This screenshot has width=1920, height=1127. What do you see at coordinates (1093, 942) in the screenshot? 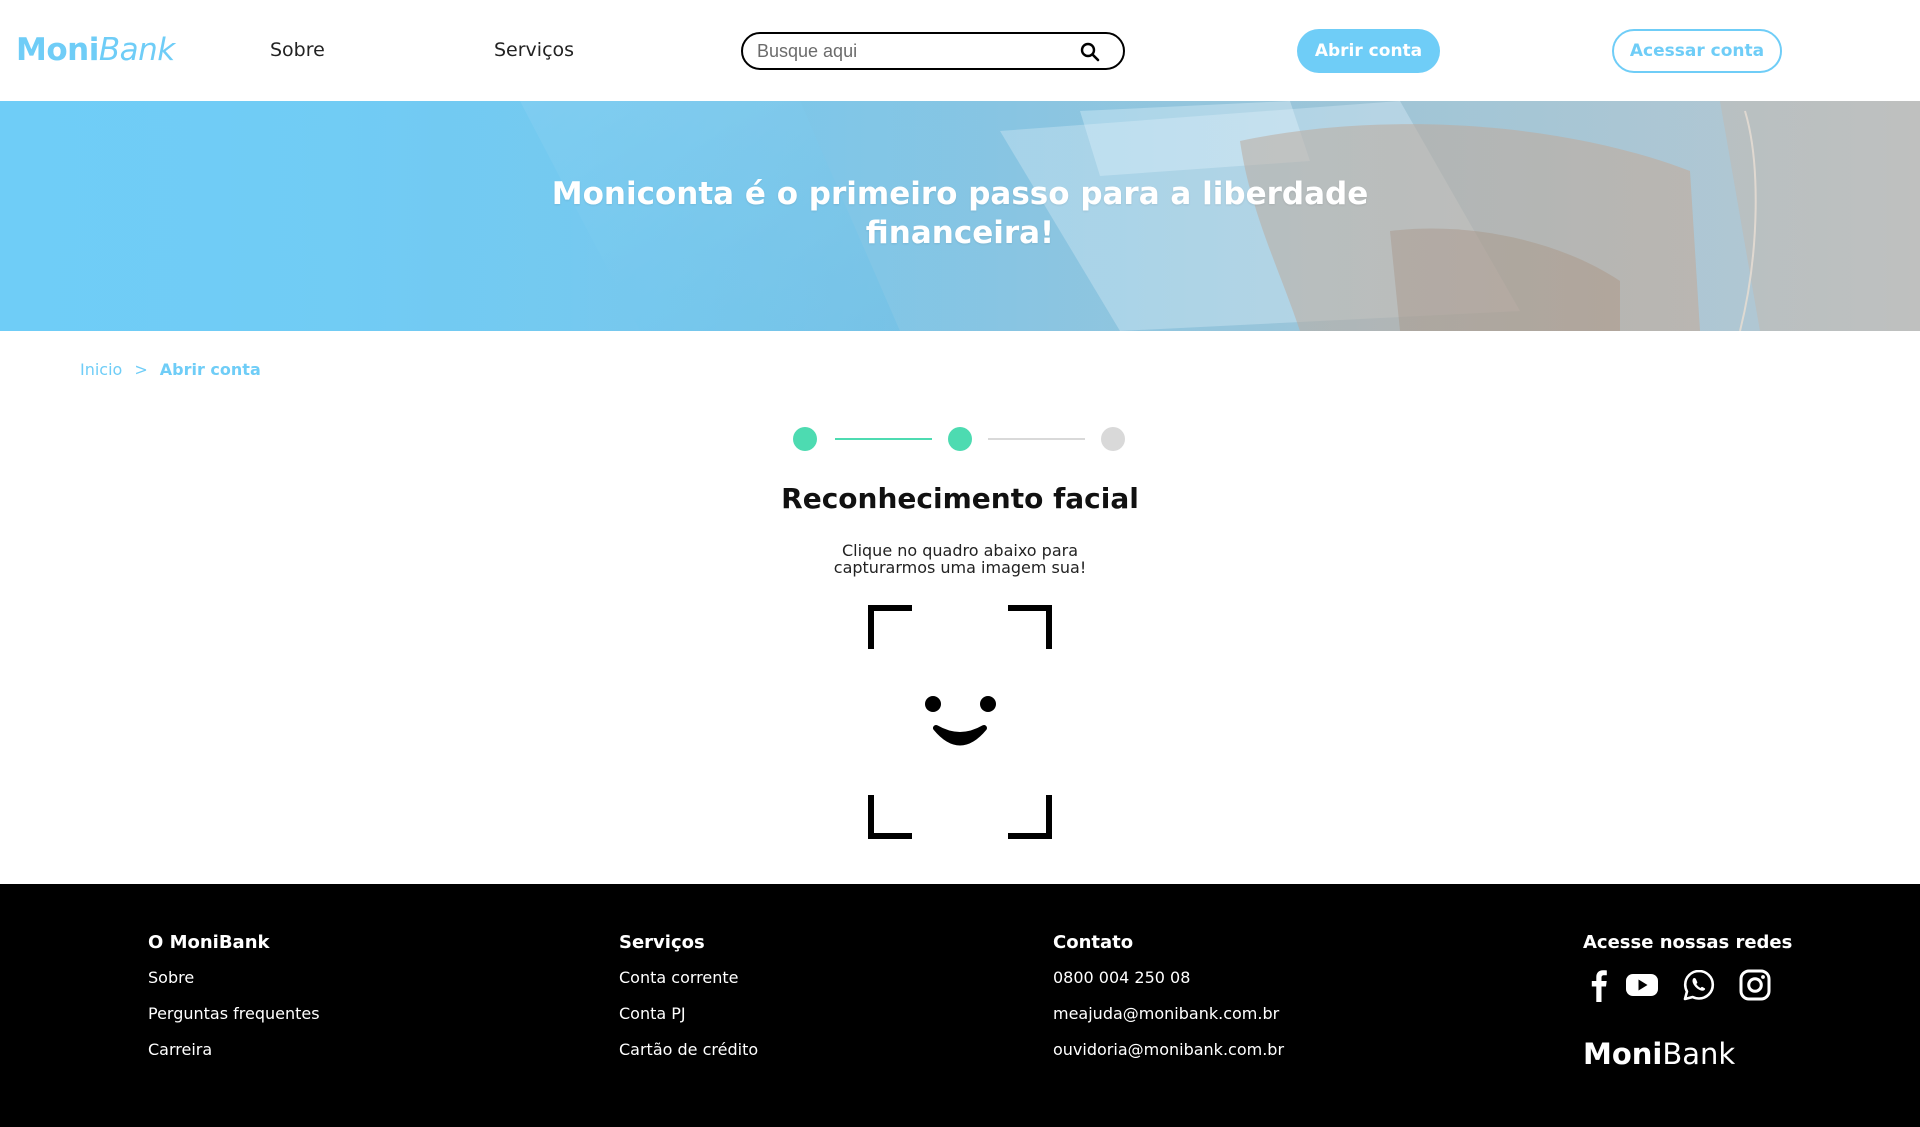
I see `footer-heading: Contato` at bounding box center [1093, 942].